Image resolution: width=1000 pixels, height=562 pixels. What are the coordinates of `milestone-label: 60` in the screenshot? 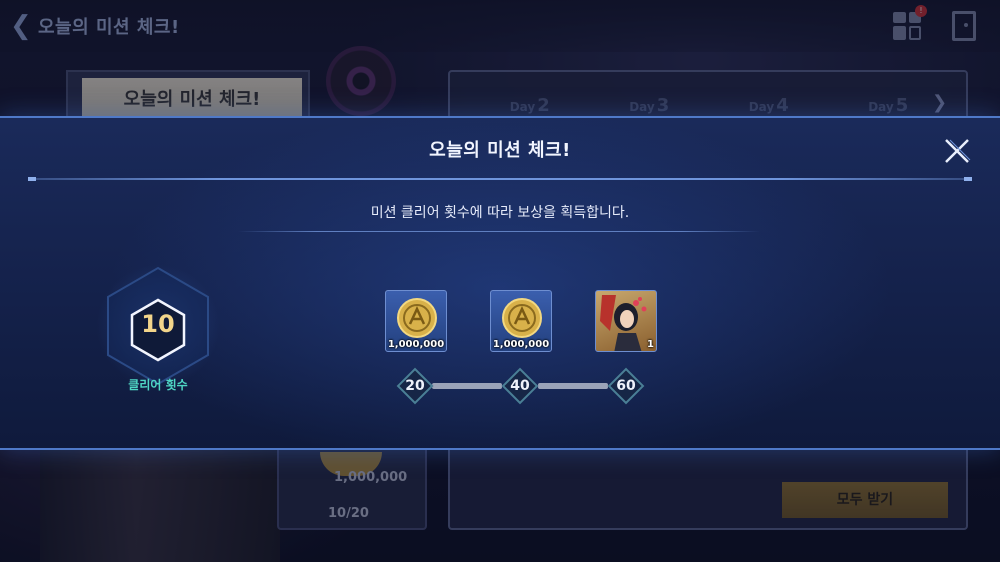 It's located at (626, 386).